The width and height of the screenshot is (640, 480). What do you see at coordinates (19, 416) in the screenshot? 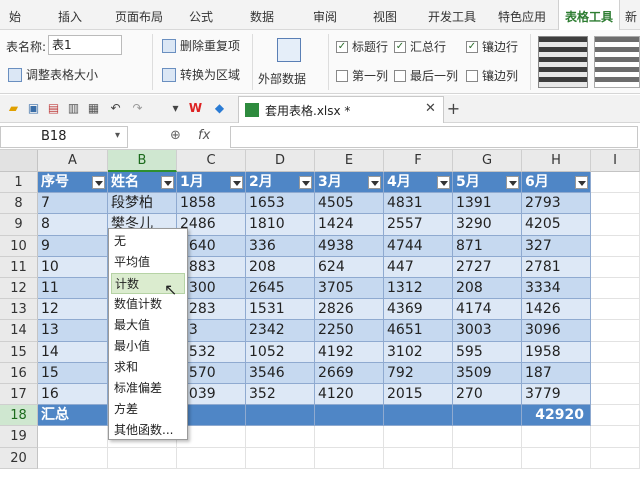
I see `row-header-18: 18` at bounding box center [19, 416].